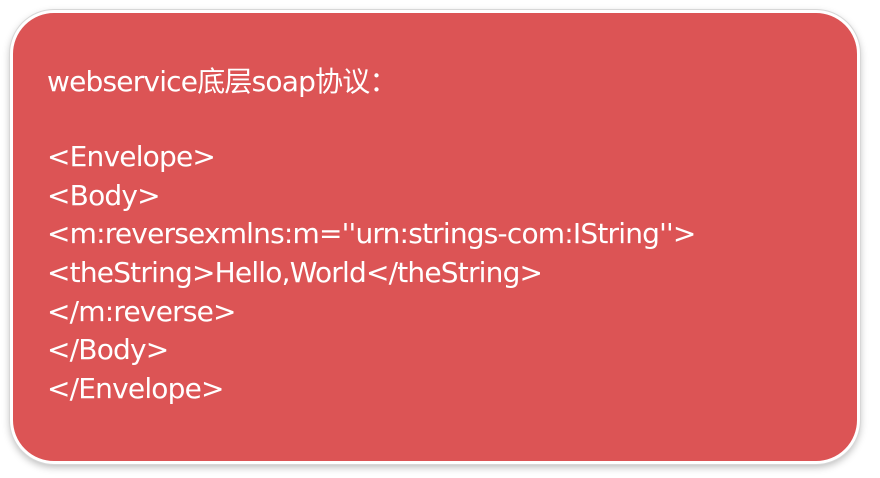 The image size is (880, 478). Describe the element at coordinates (295, 273) in the screenshot. I see `code-line-thestring: <theString>Hello,World</theString>` at that location.